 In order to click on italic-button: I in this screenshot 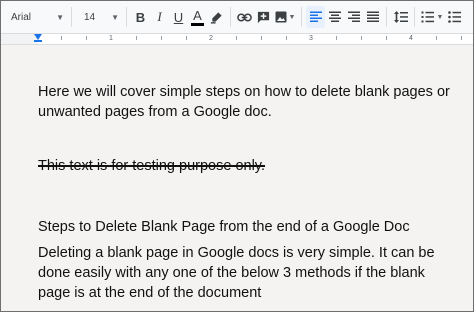, I will do `click(159, 17)`.